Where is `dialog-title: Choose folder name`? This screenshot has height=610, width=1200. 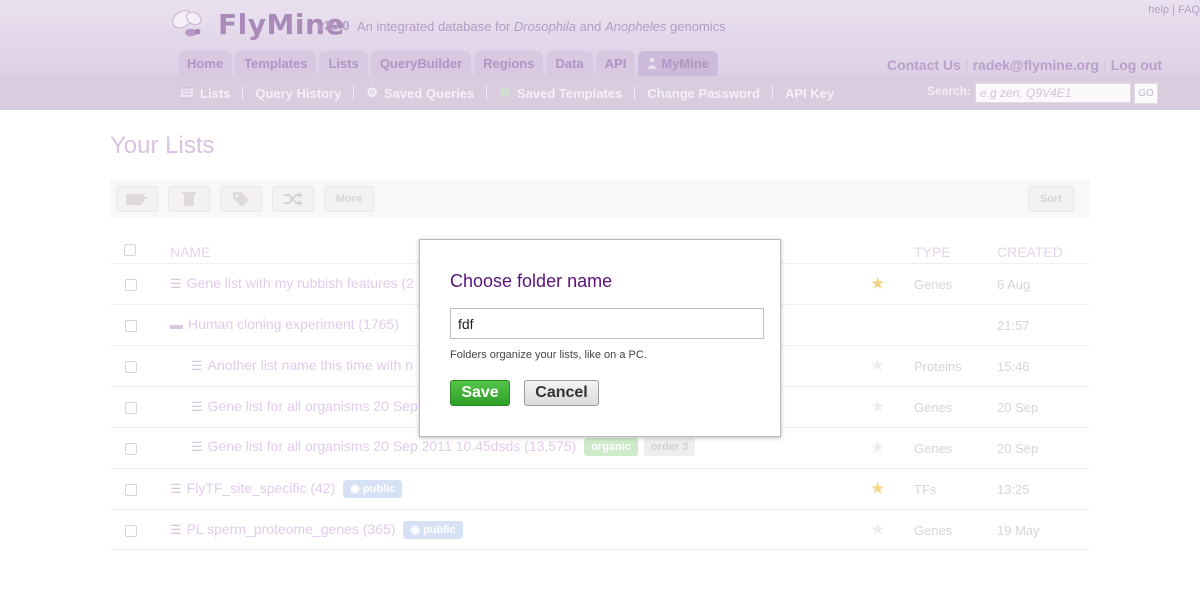
dialog-title: Choose folder name is located at coordinates (531, 281).